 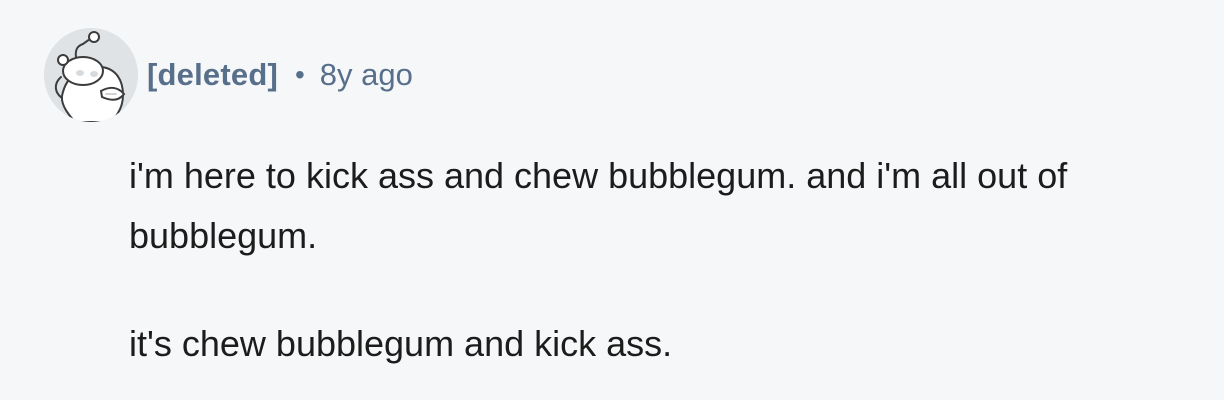 I want to click on avatar, so click(x=91, y=75).